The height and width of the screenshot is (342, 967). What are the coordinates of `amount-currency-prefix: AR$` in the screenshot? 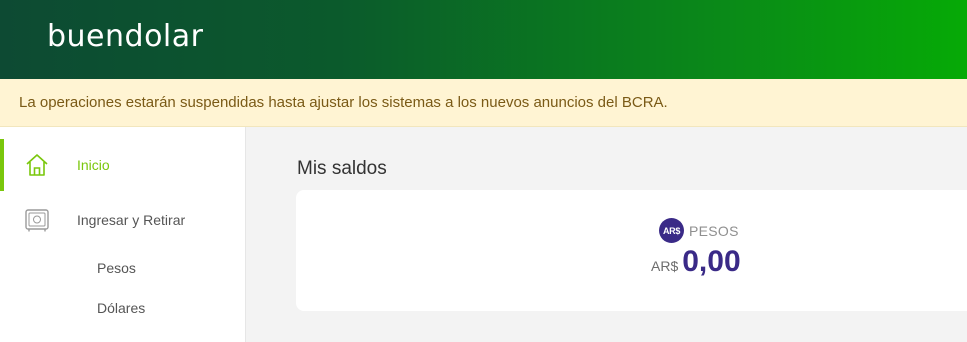 It's located at (665, 266).